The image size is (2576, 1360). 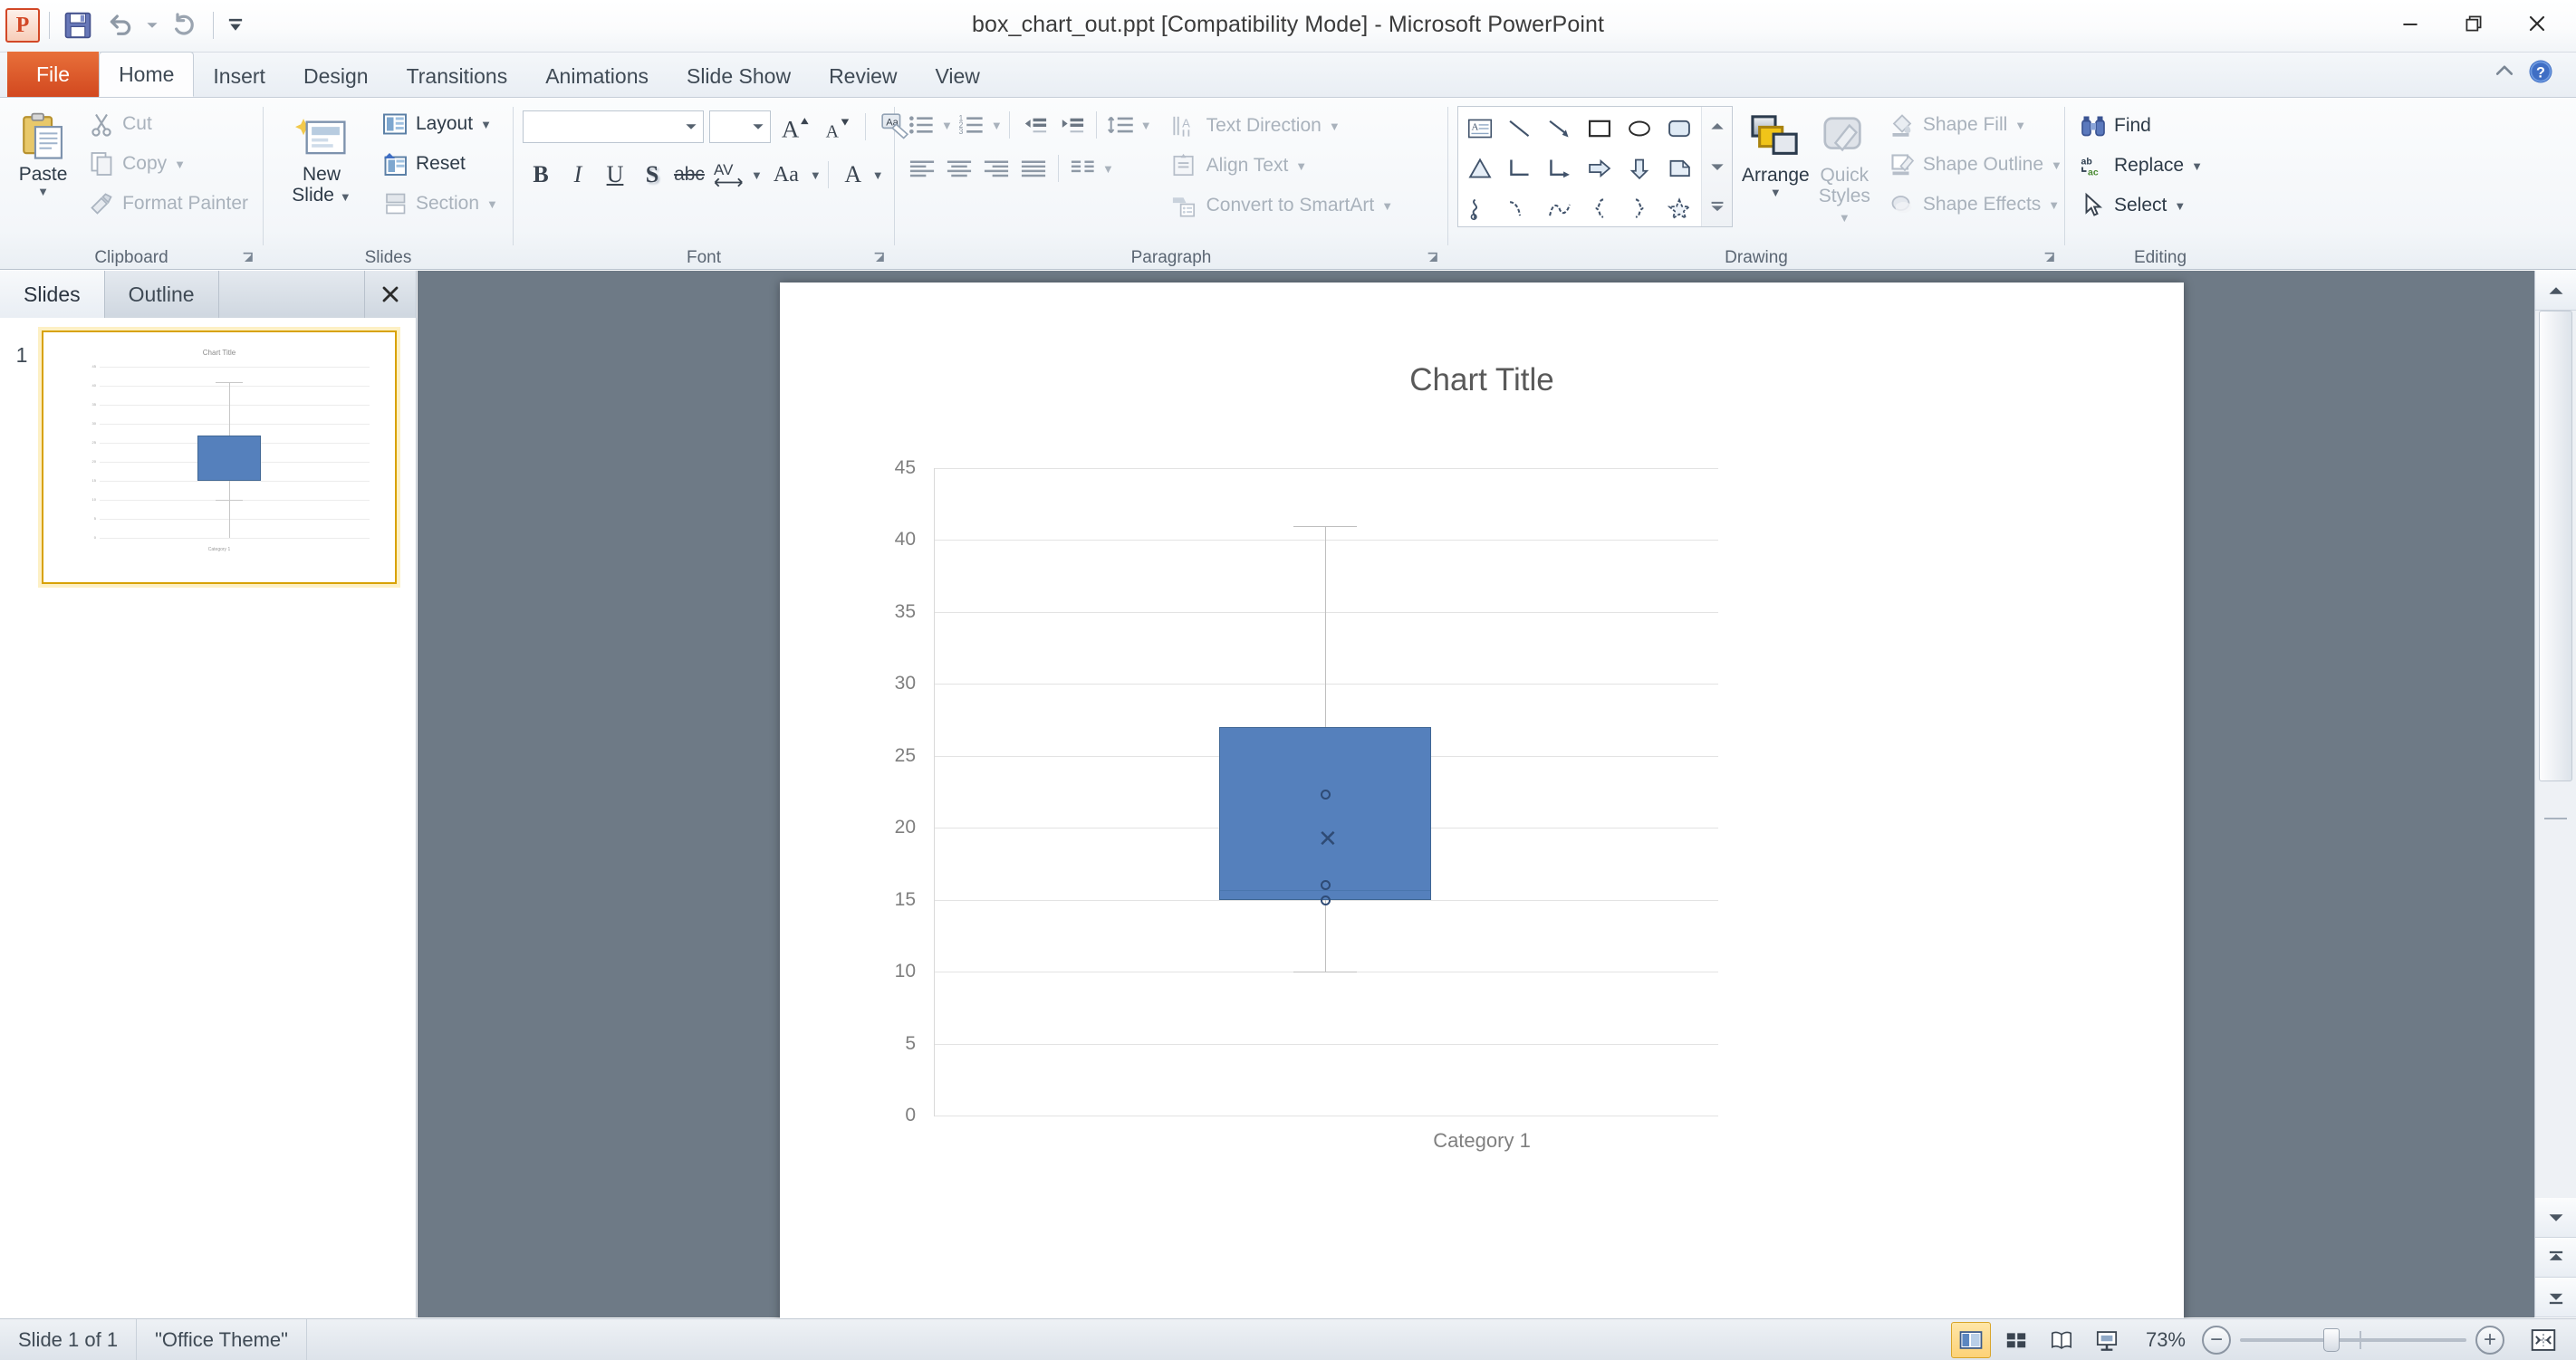 I want to click on font-name-input, so click(x=613, y=127).